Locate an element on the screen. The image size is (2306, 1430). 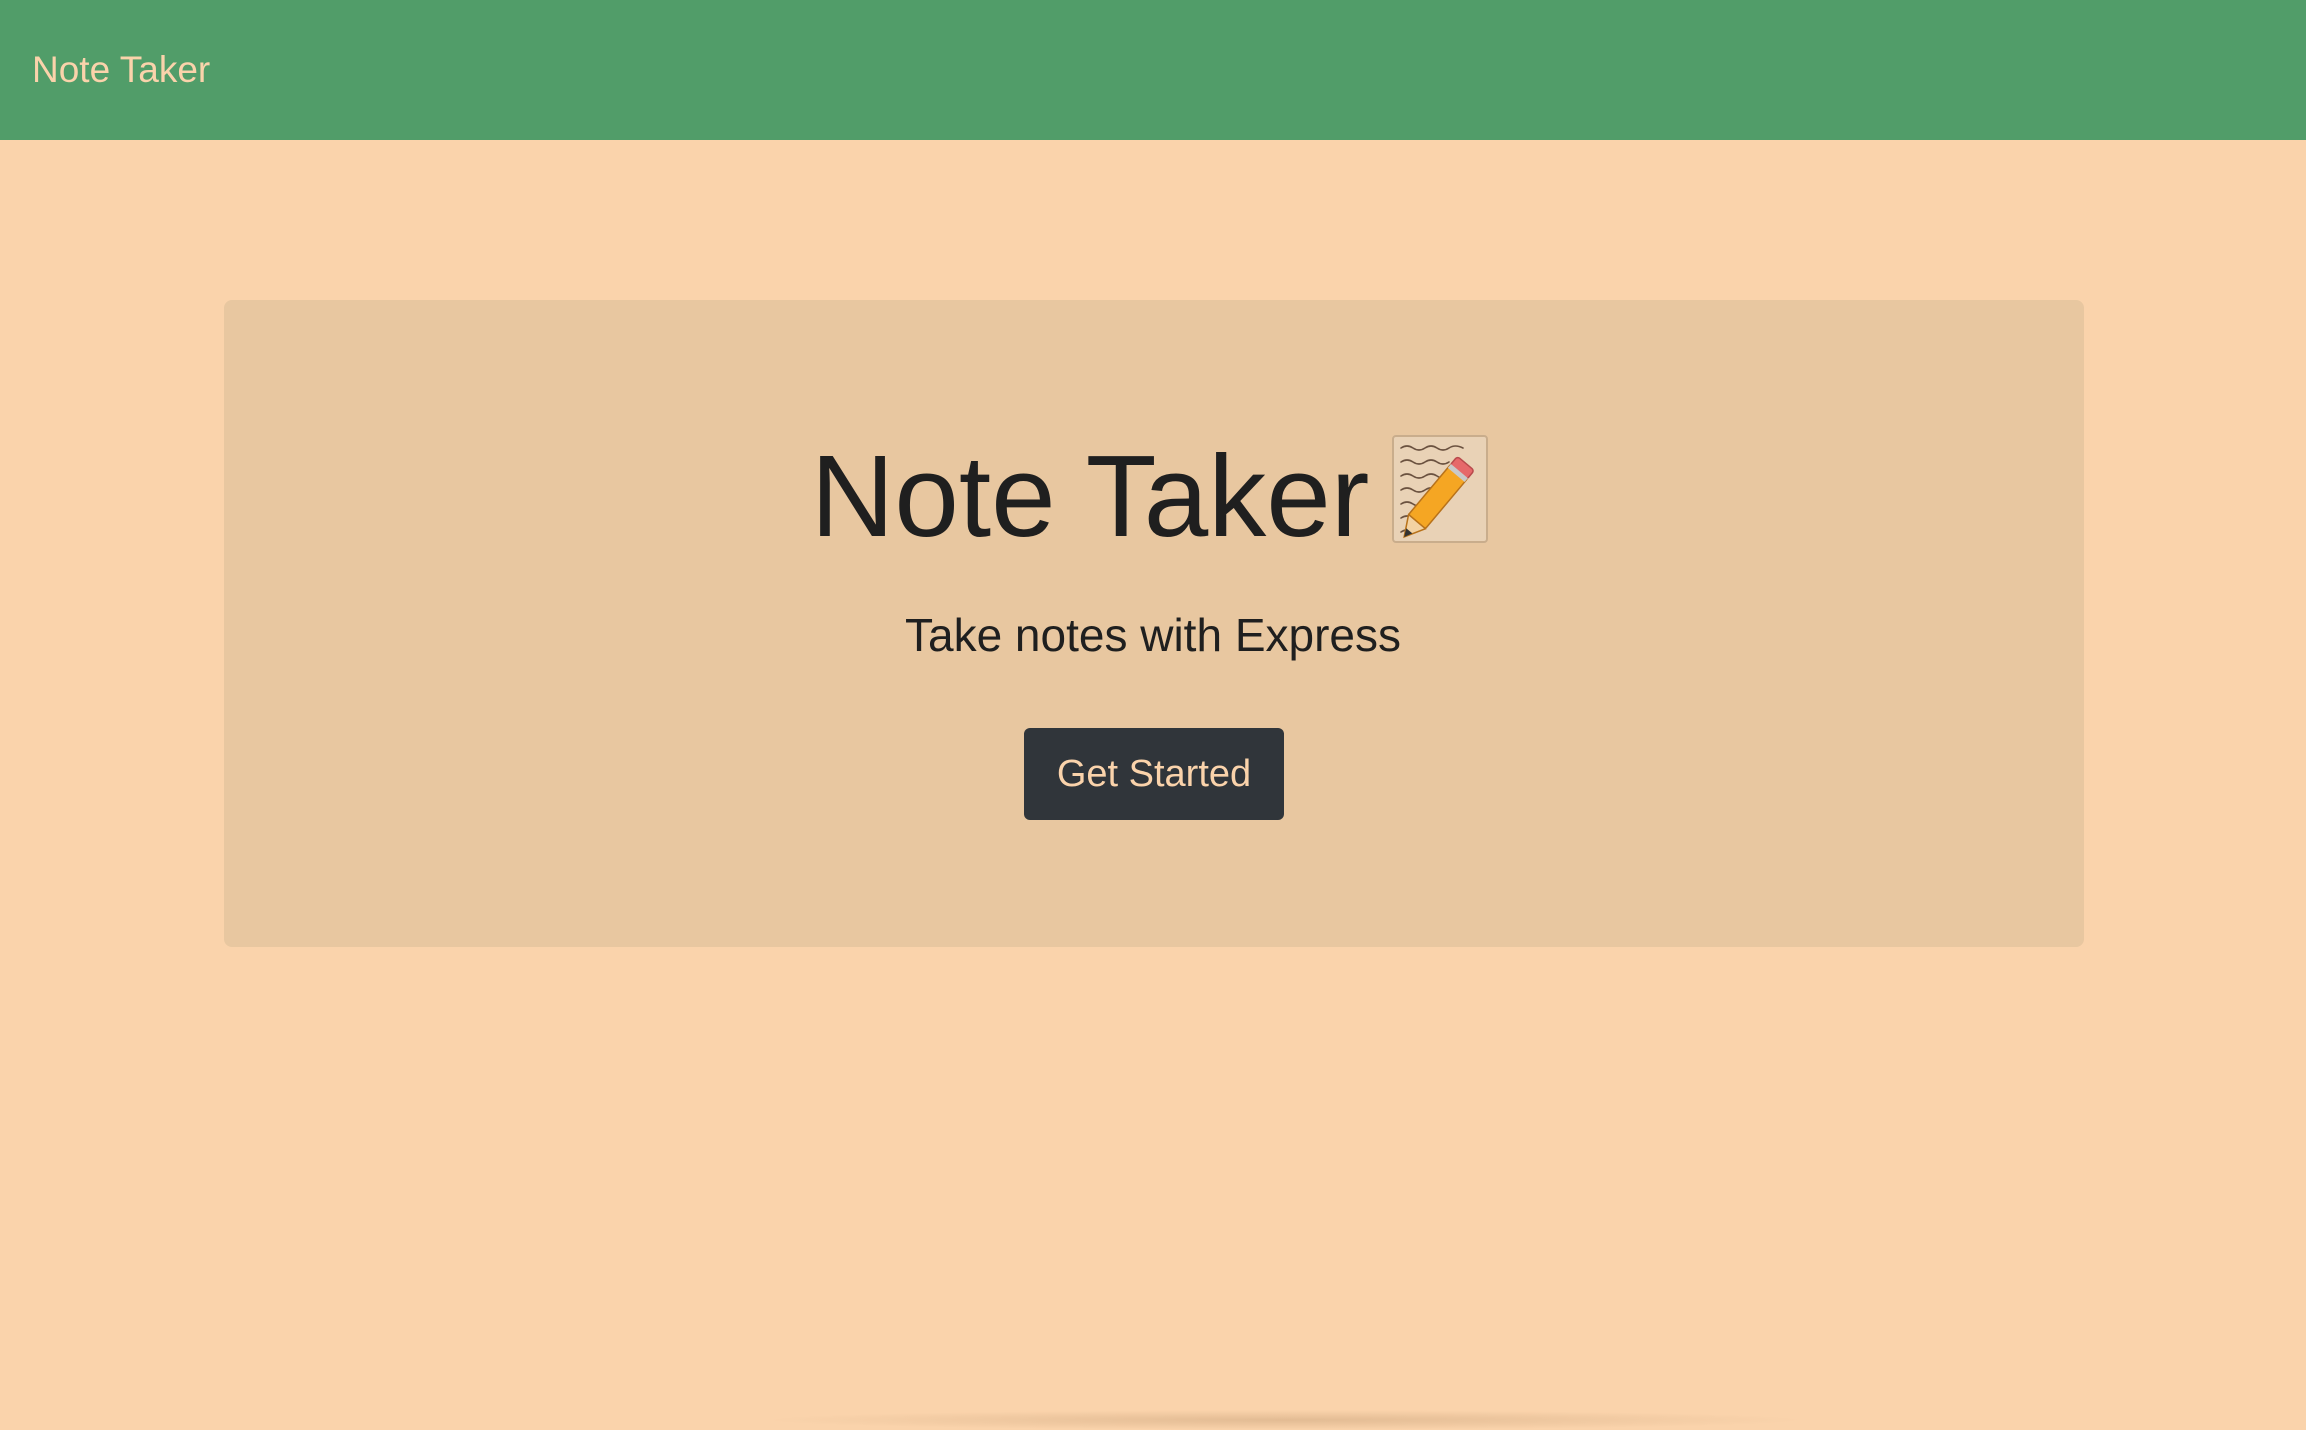
hero-subtitle: Take notes with Express is located at coordinates (1152, 635).